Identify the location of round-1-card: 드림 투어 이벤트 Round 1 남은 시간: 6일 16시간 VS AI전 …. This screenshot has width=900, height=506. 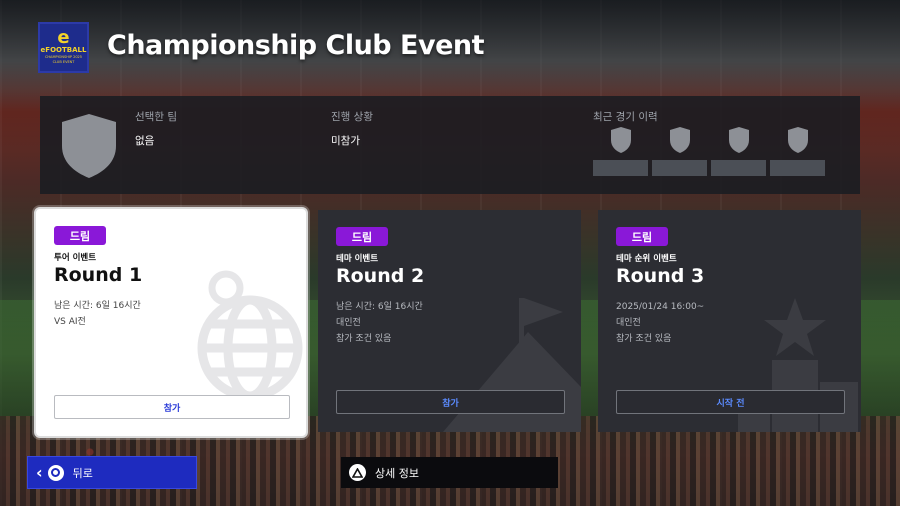
(171, 322).